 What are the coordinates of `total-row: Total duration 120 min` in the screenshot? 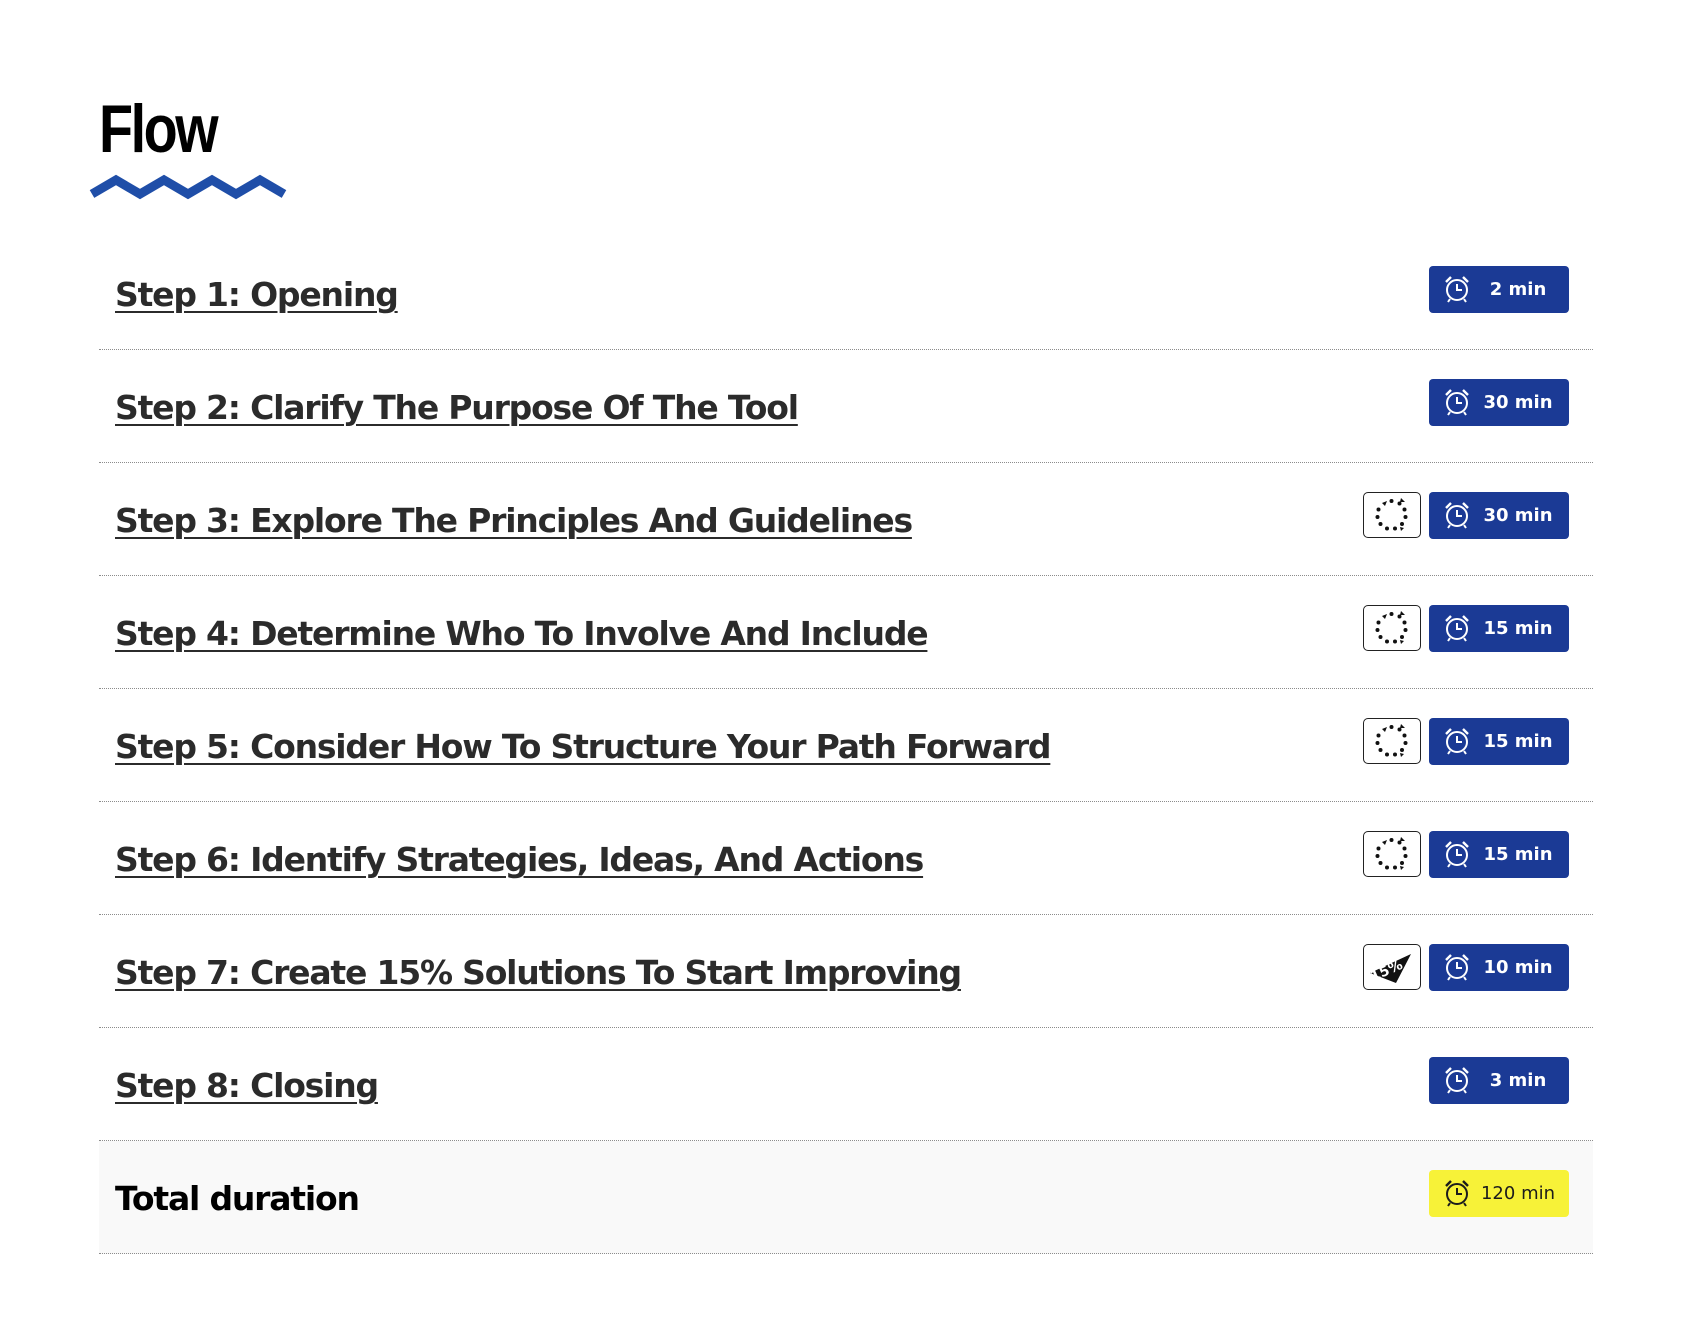 It's located at (846, 1197).